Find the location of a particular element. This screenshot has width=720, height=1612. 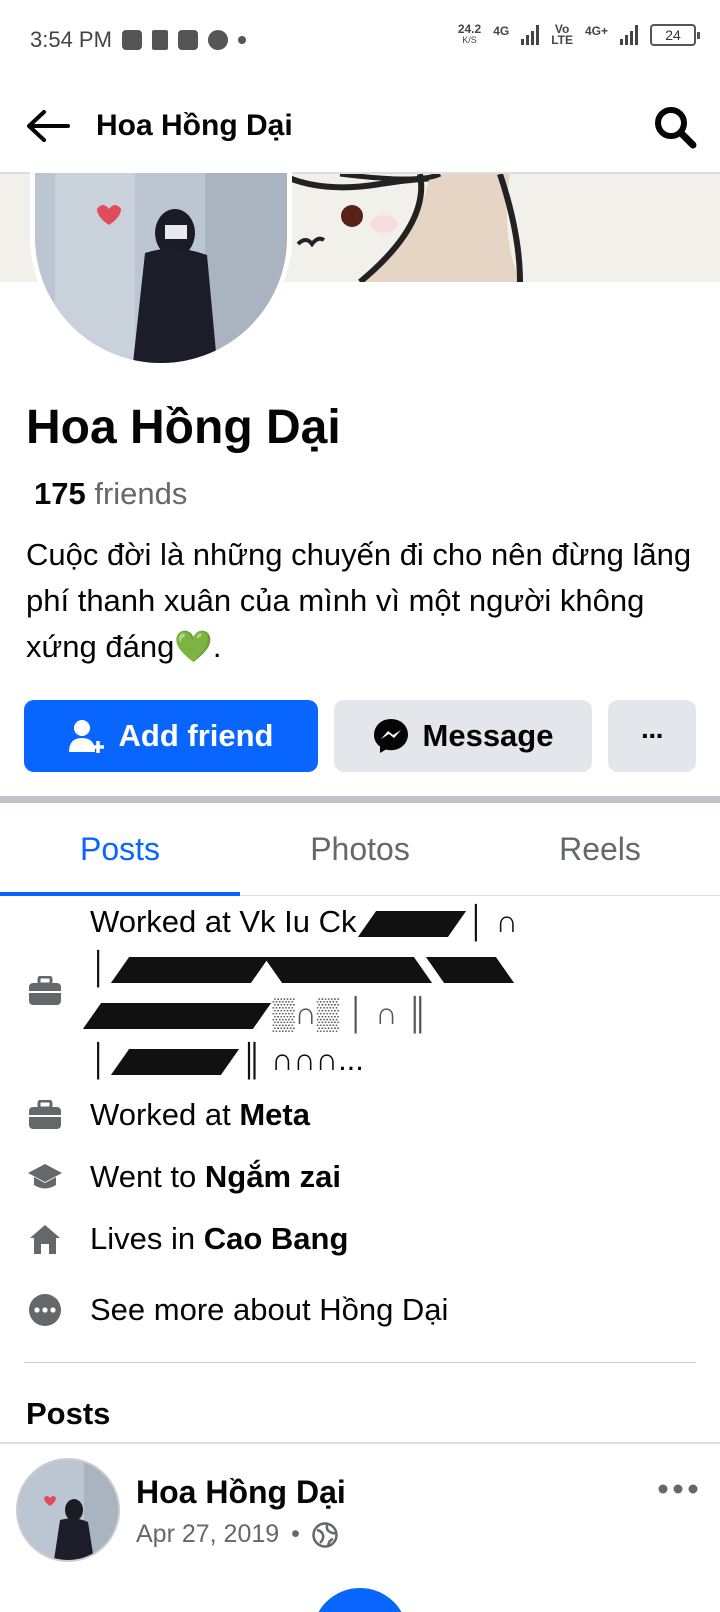

message-button: Message is located at coordinates (463, 736).